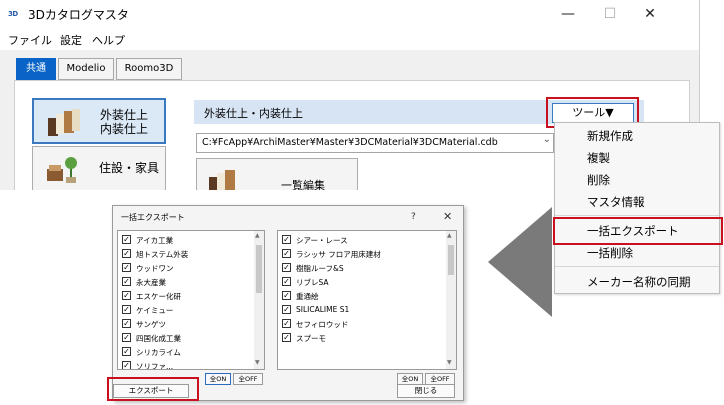 The image size is (724, 405). I want to click on tab-modelio: Modelio, so click(86, 69).